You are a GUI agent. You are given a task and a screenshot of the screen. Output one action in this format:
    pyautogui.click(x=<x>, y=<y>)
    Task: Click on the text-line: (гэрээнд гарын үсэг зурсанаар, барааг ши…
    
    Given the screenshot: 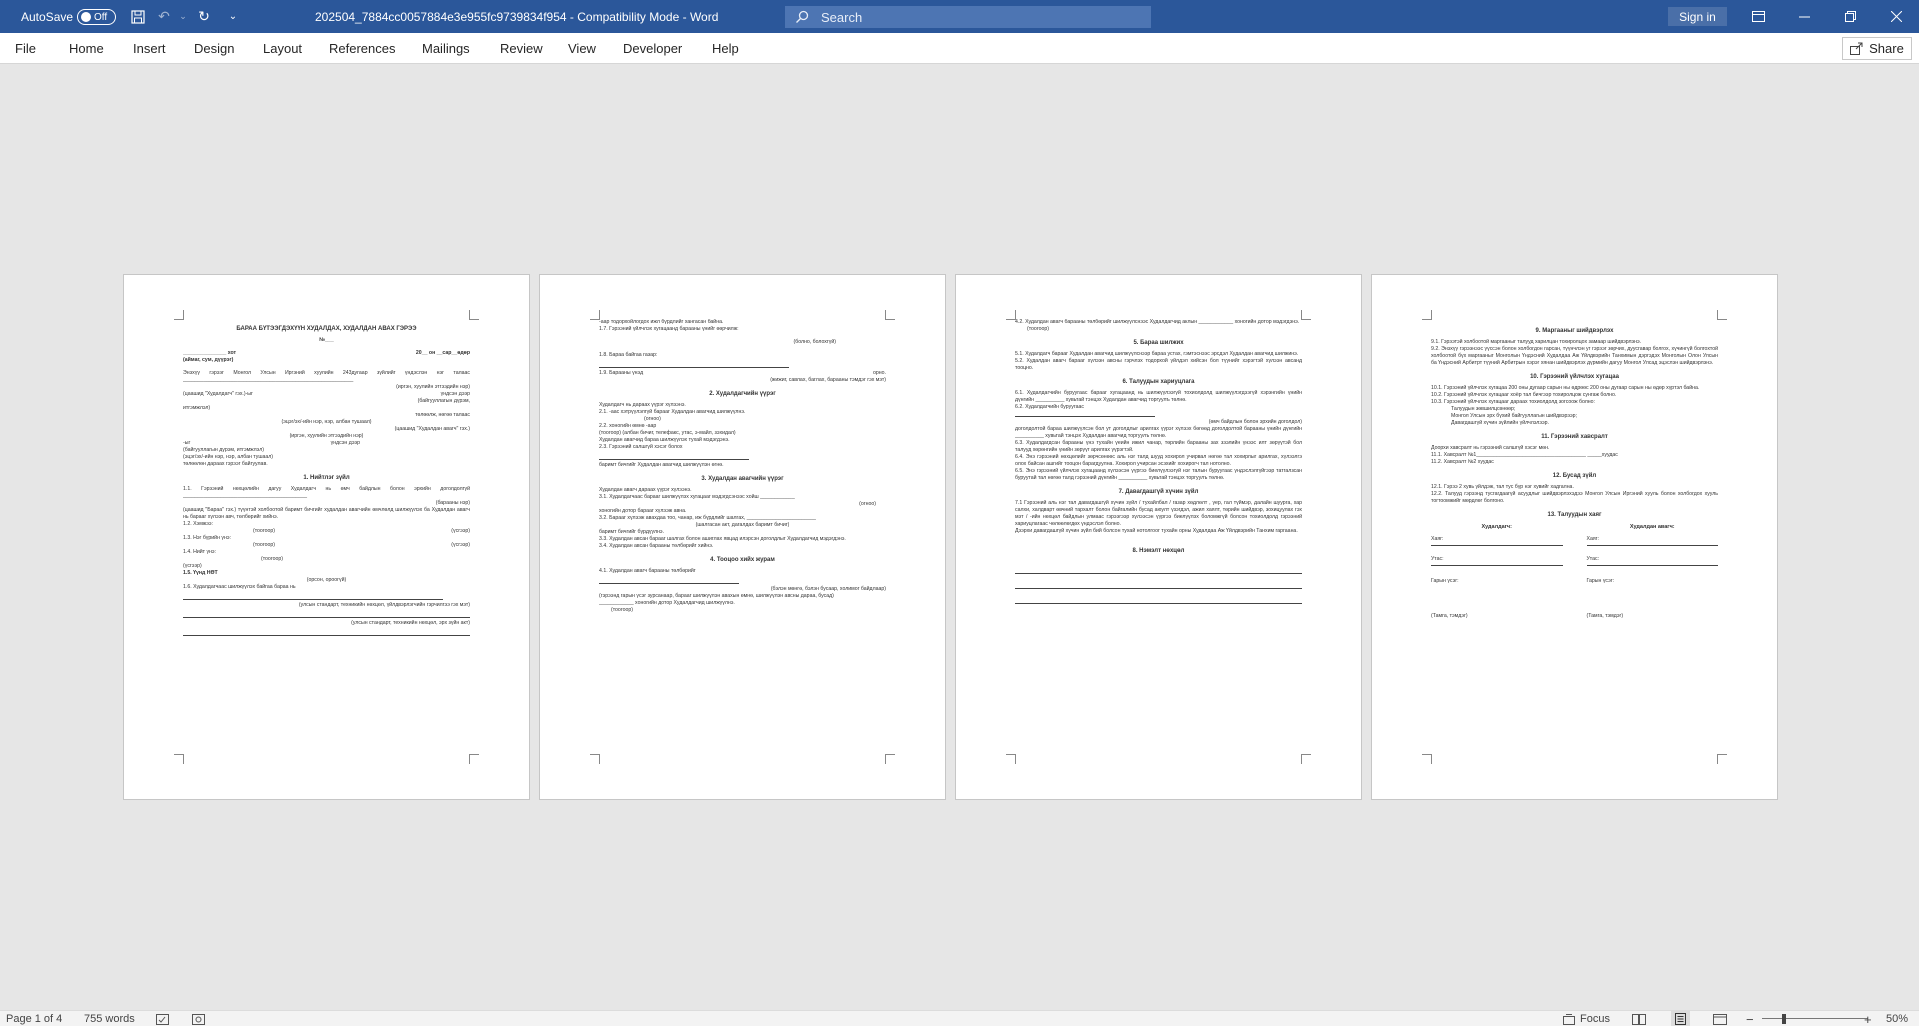 What is the action you would take?
    pyautogui.click(x=716, y=596)
    